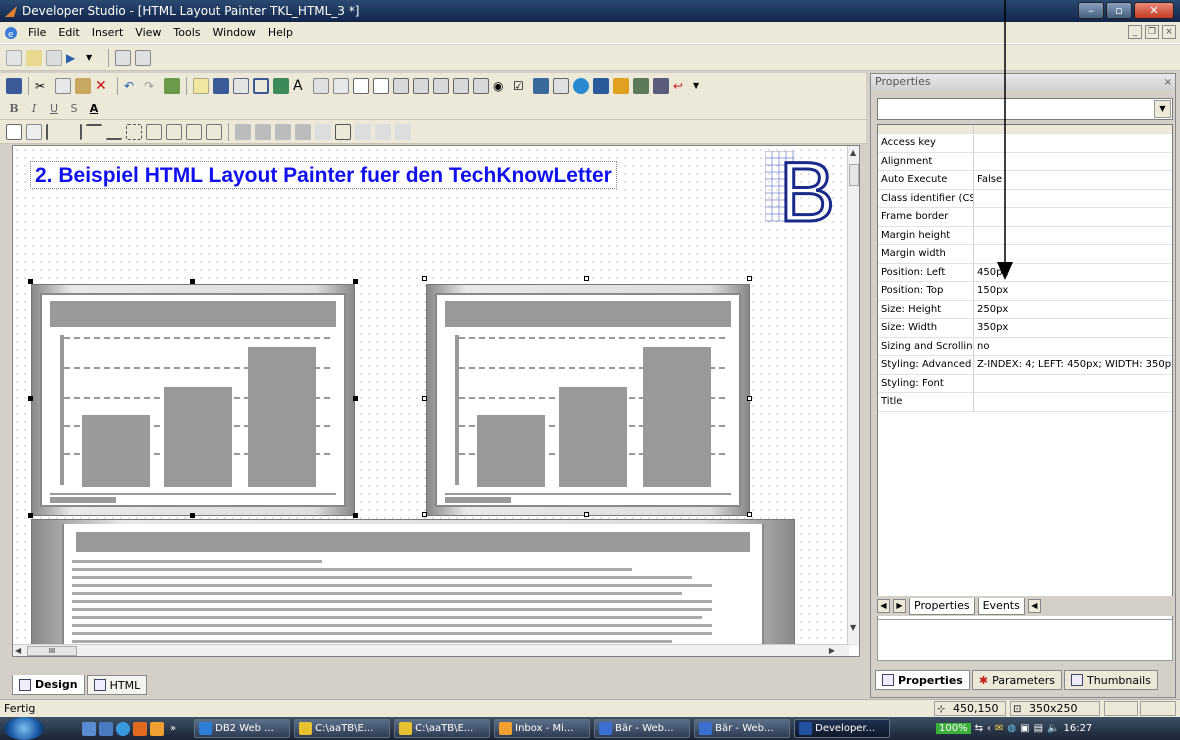 This screenshot has height=740, width=1180. Describe the element at coordinates (1073, 328) in the screenshot. I see `property-value: 350px` at that location.